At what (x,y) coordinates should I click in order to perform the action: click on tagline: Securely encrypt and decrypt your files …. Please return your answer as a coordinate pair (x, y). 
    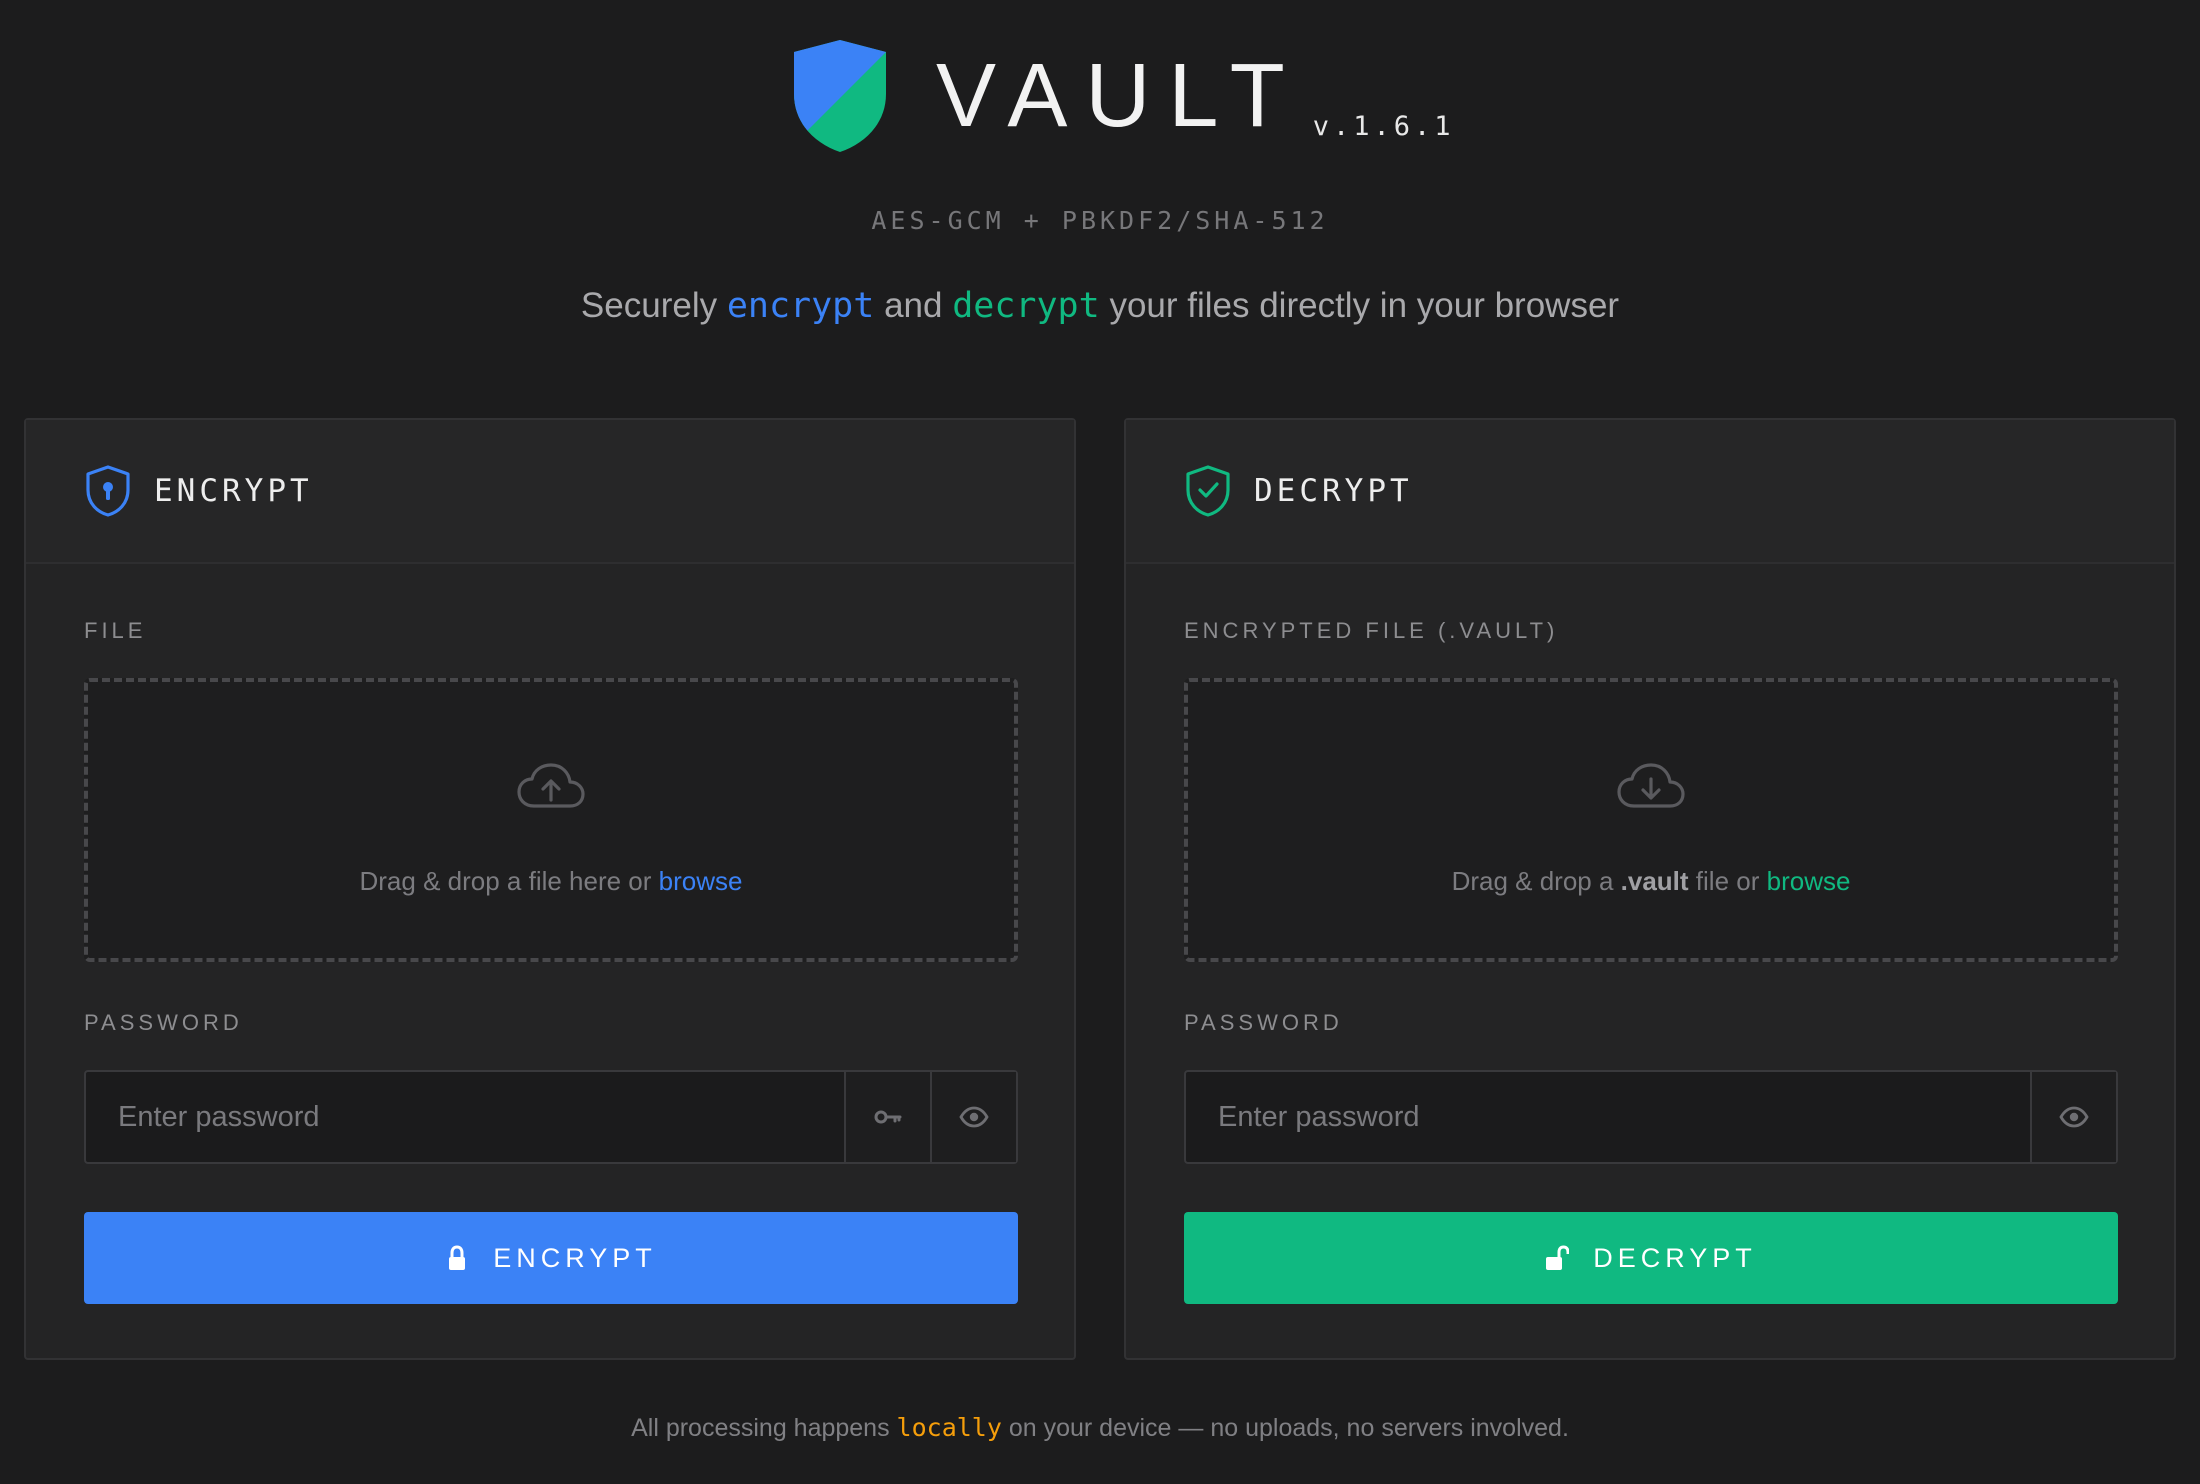
    Looking at the image, I should click on (1100, 306).